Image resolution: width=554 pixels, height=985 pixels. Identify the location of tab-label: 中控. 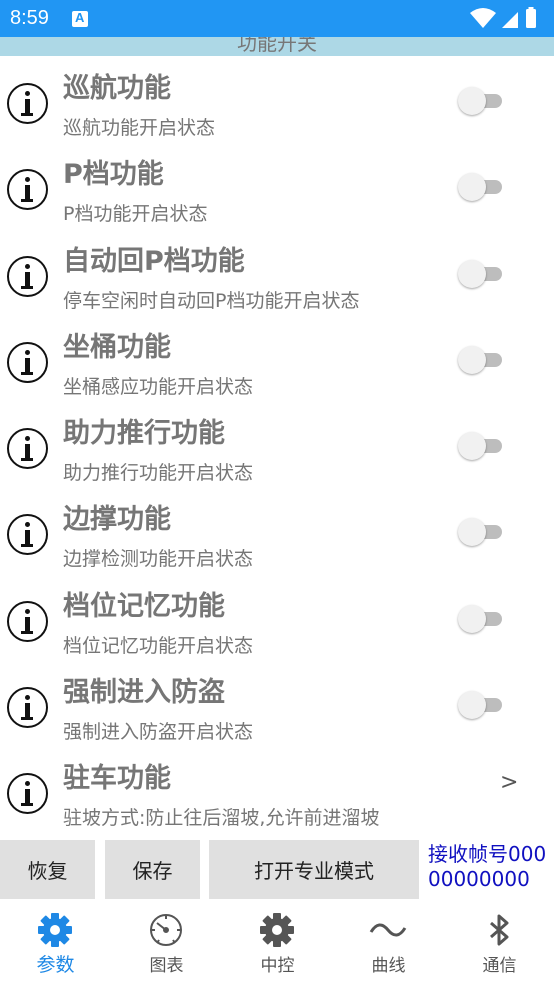
(277, 966).